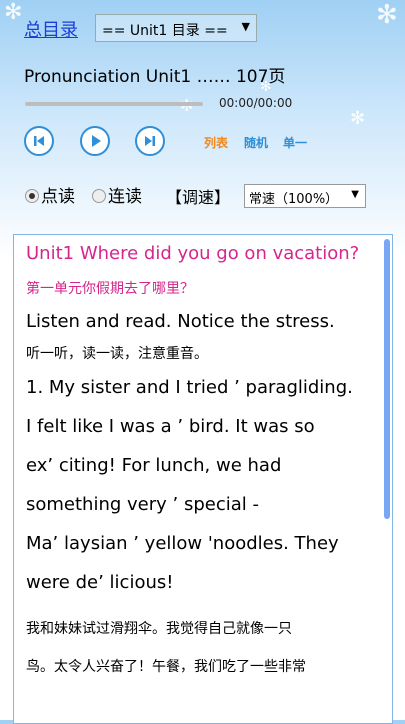 The image size is (405, 724). Describe the element at coordinates (170, 426) in the screenshot. I see `paragraph-line: I felt like I was a ’ bird. It was so` at that location.